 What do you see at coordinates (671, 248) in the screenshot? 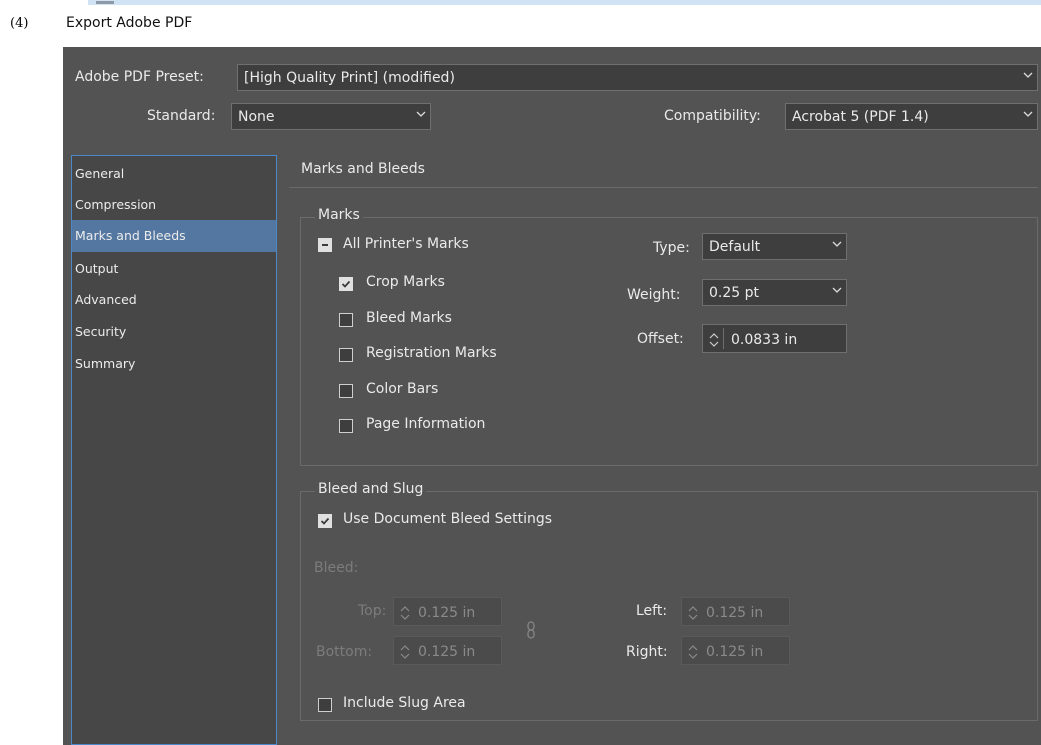
I see `type-label: Type:` at bounding box center [671, 248].